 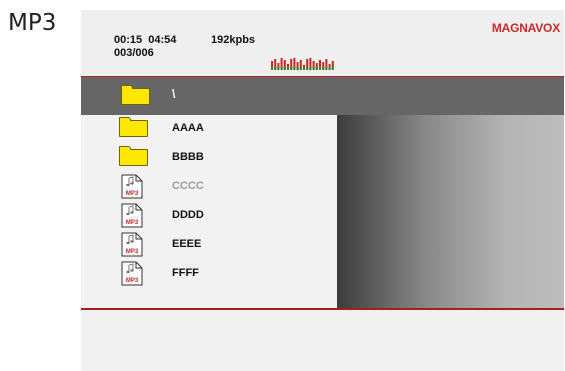 What do you see at coordinates (188, 157) in the screenshot?
I see `item-label: BBBB` at bounding box center [188, 157].